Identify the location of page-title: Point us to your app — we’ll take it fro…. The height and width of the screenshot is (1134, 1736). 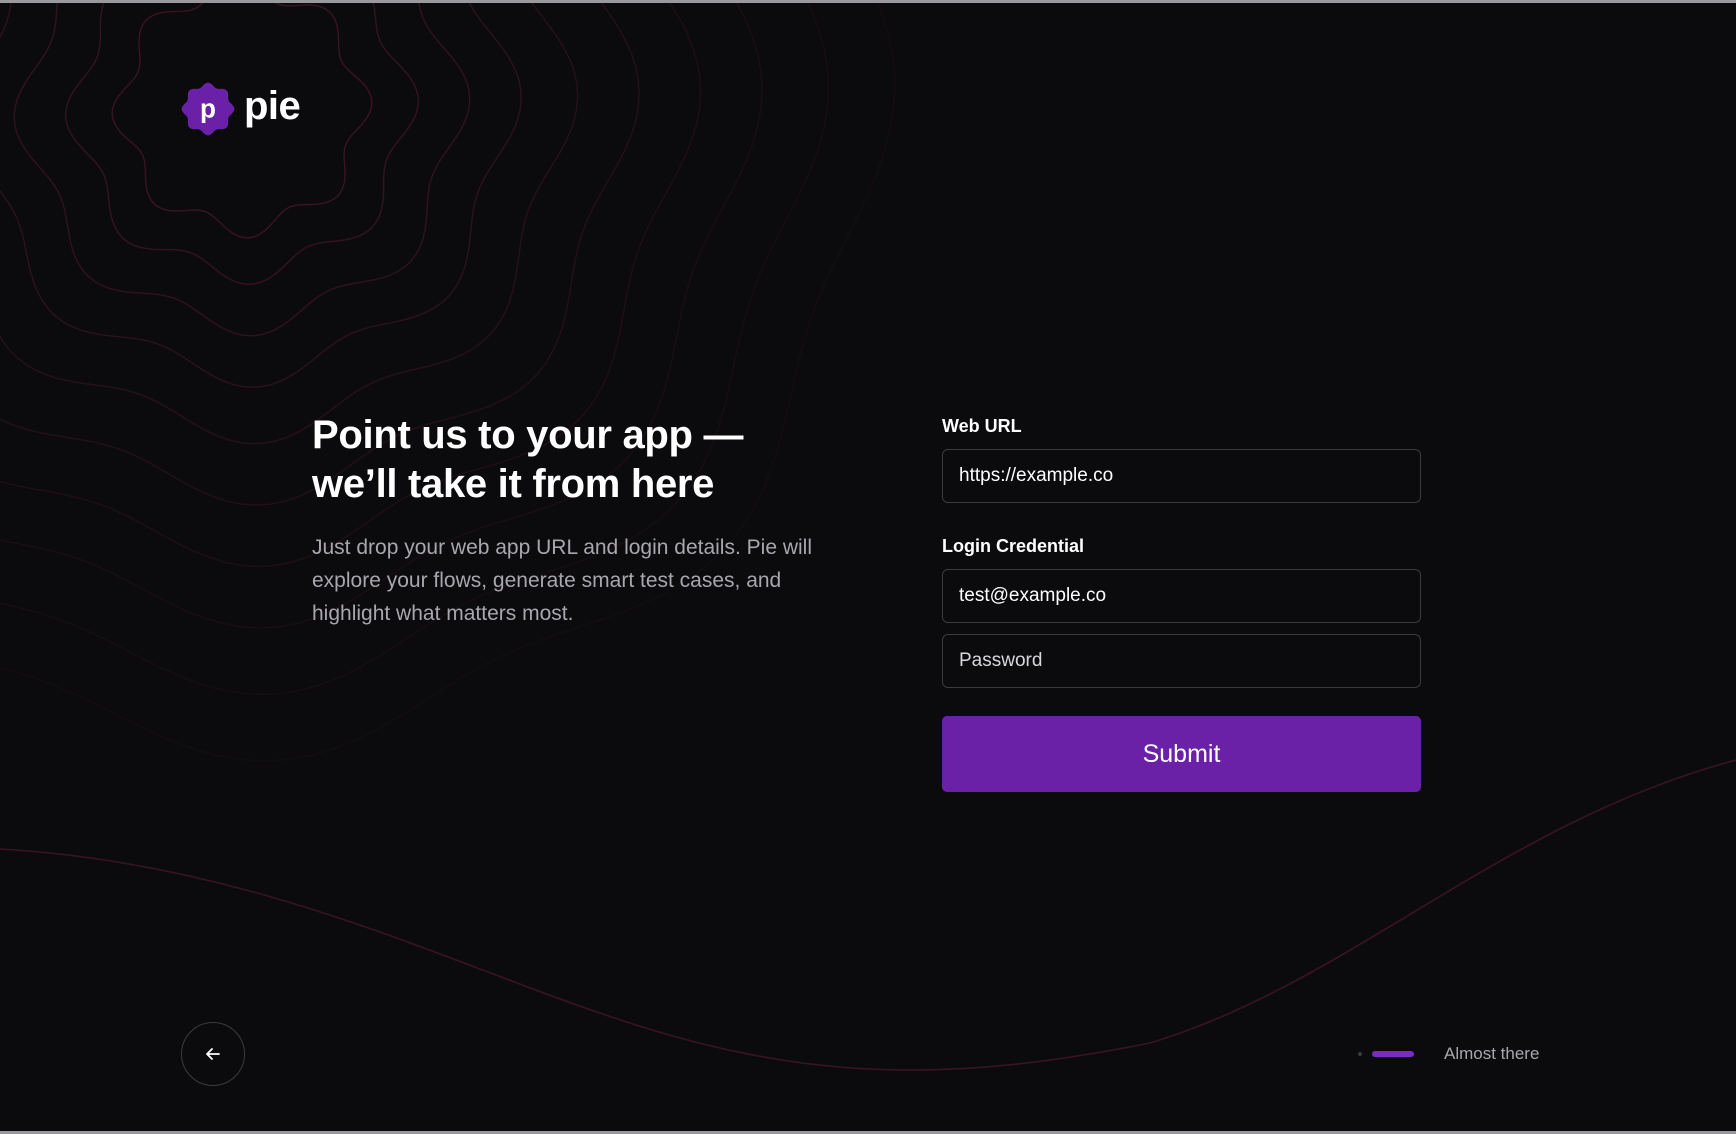
(582, 460).